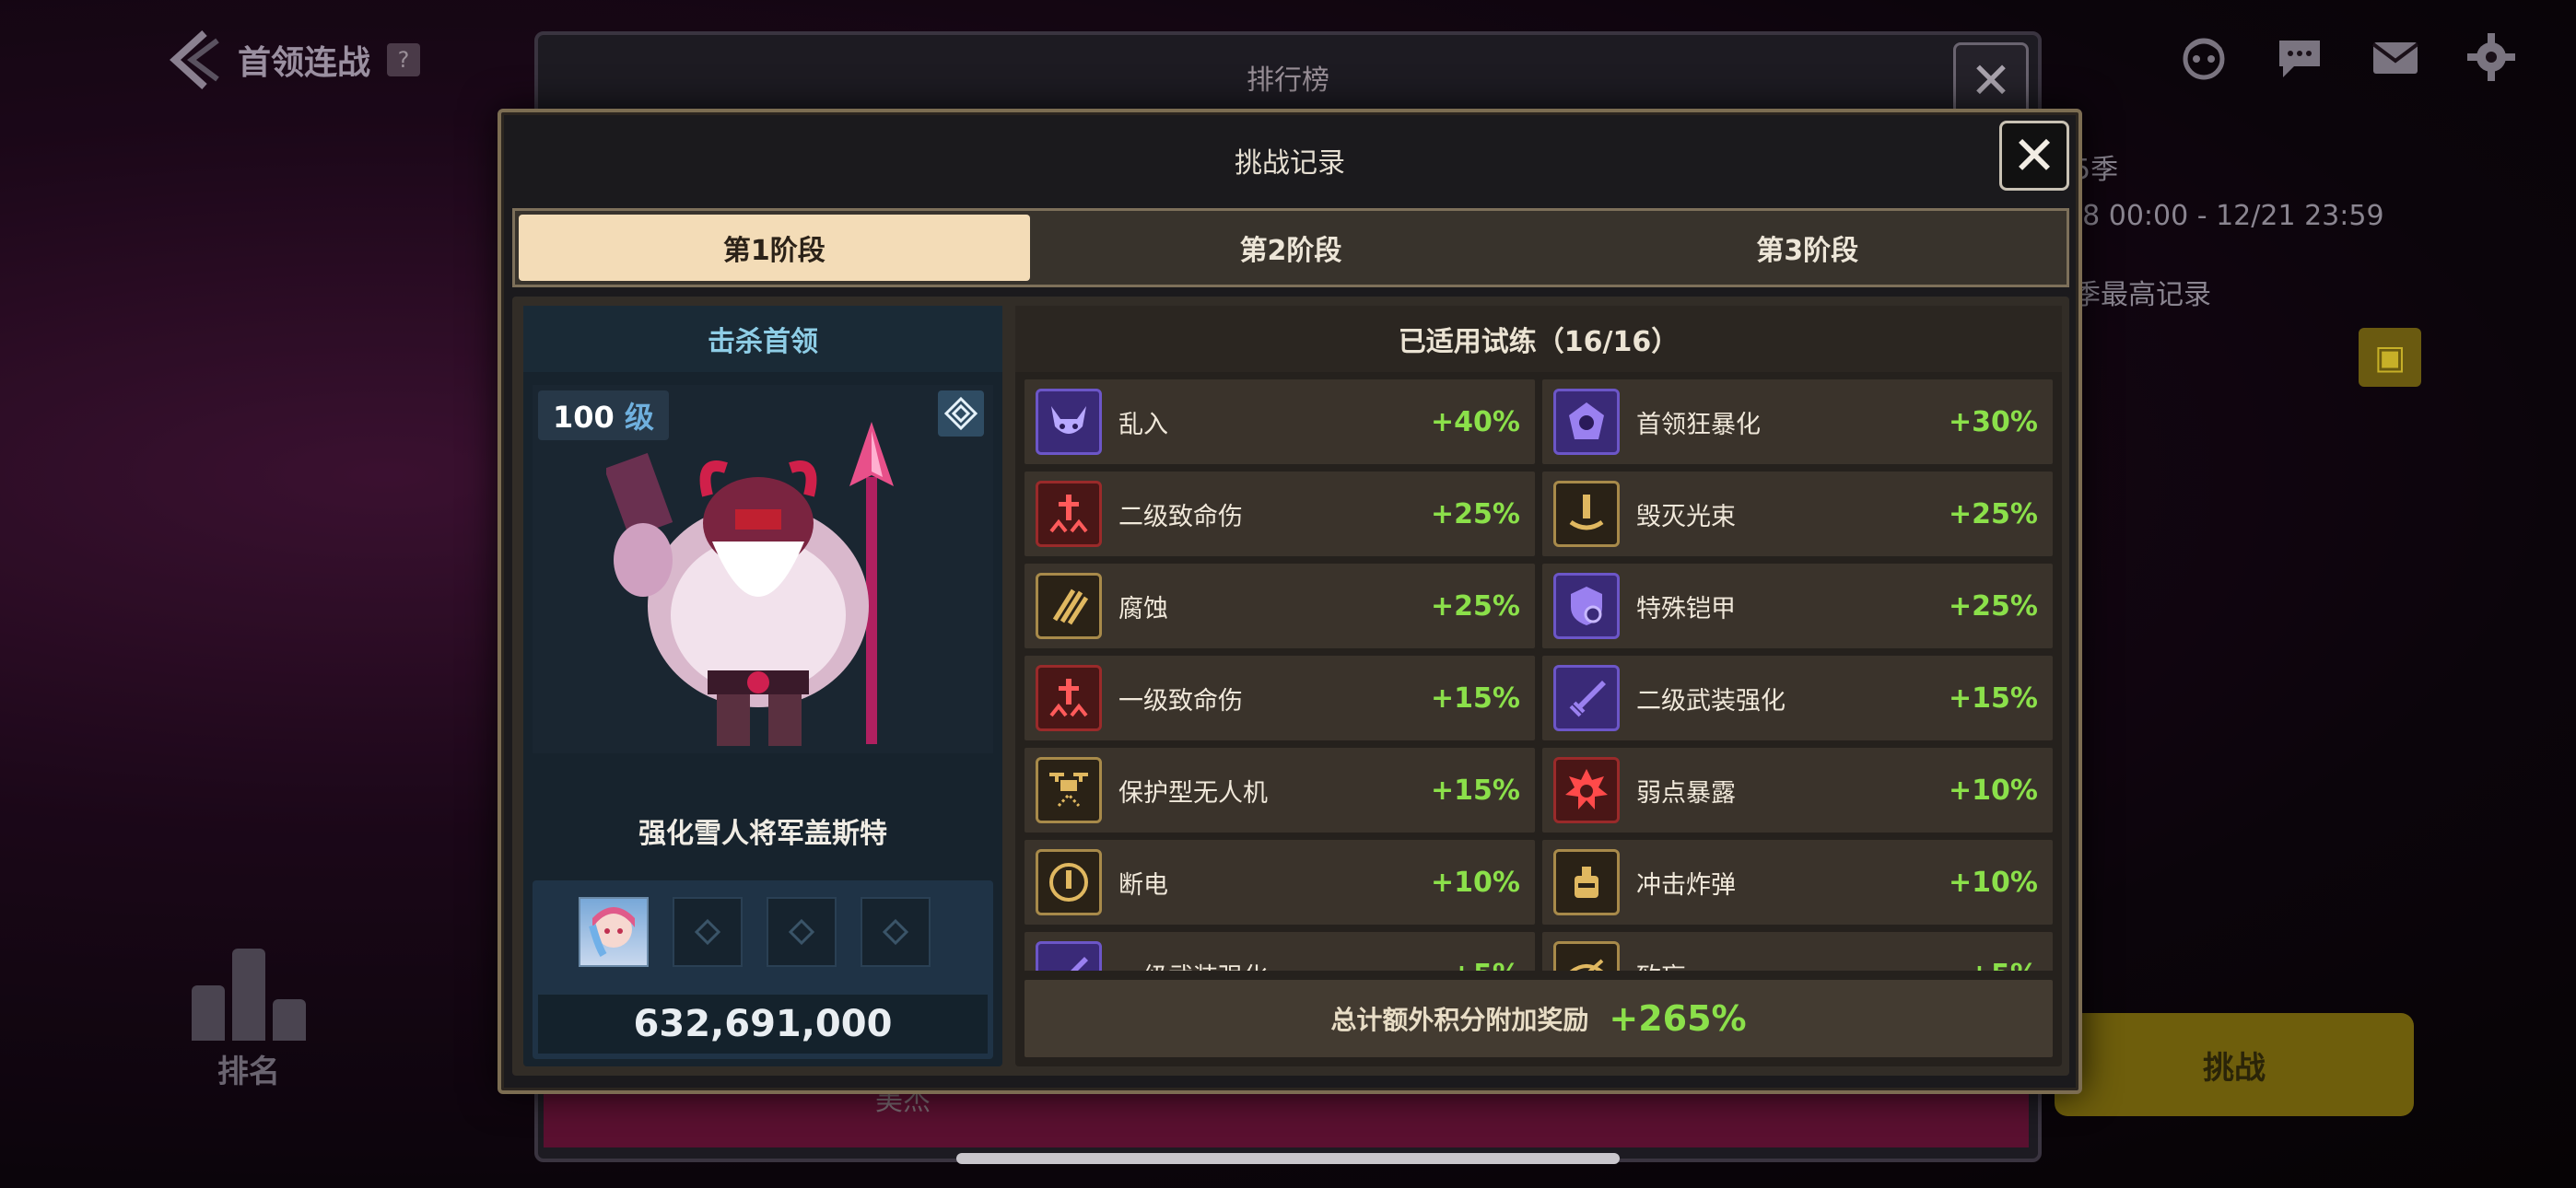 Image resolution: width=2576 pixels, height=1188 pixels. Describe the element at coordinates (2228, 193) in the screenshot. I see `season-info: 5季 /8 00:00 - 12/21 23:59` at that location.